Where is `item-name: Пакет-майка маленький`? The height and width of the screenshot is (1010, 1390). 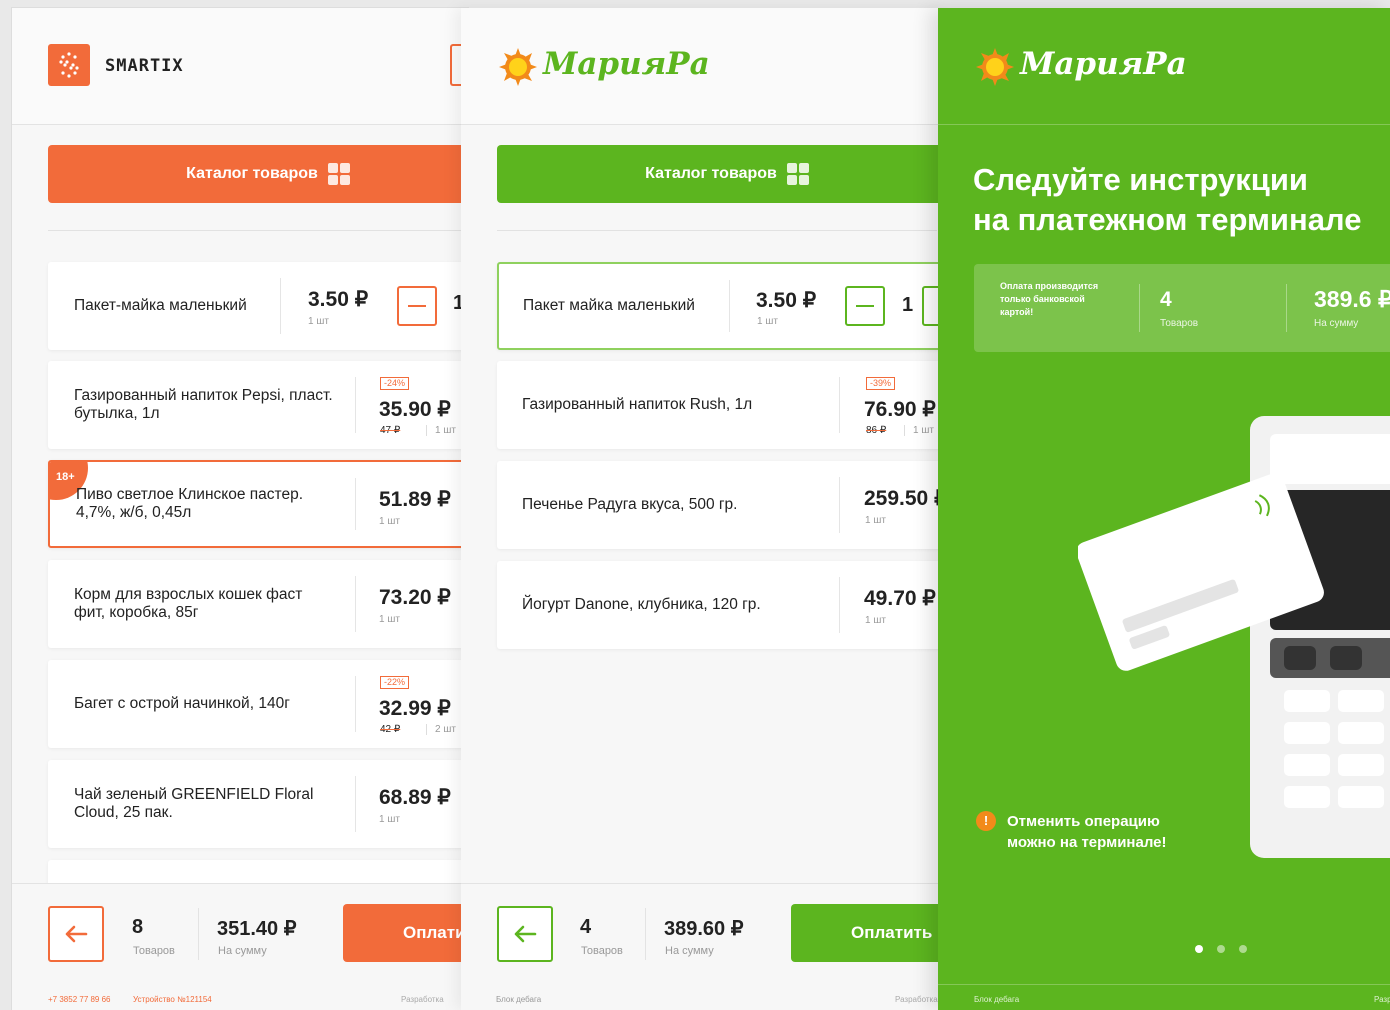
item-name: Пакет-майка маленький is located at coordinates (160, 305).